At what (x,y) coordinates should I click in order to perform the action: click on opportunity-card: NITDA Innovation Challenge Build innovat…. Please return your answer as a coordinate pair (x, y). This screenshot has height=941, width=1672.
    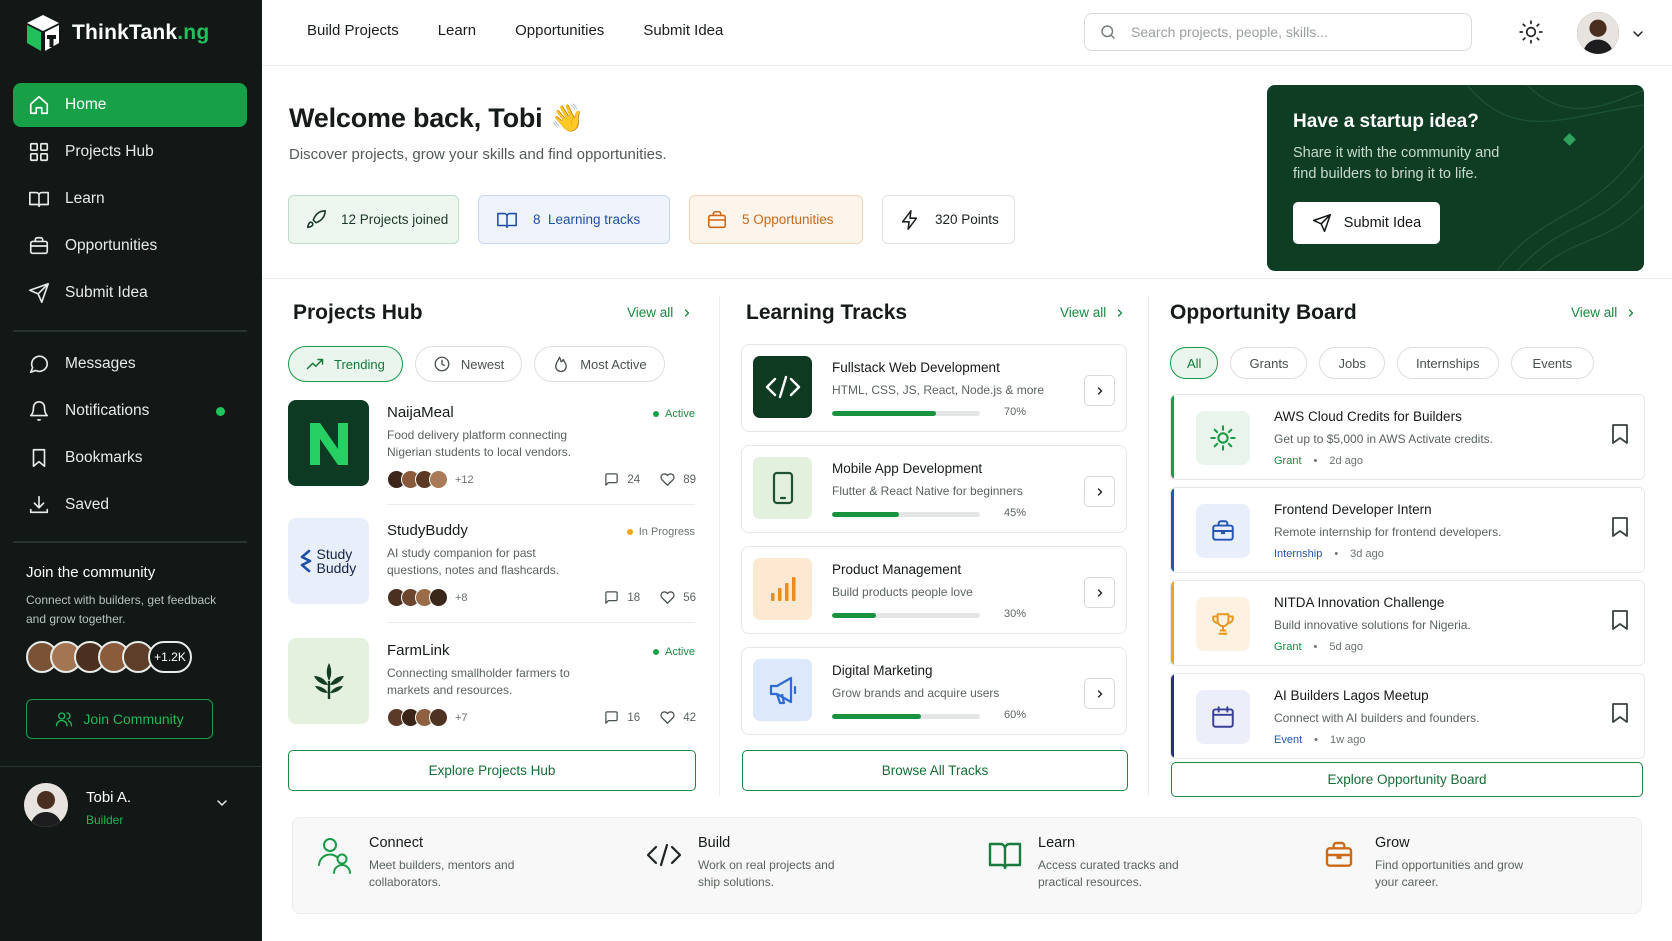
    Looking at the image, I should click on (1407, 623).